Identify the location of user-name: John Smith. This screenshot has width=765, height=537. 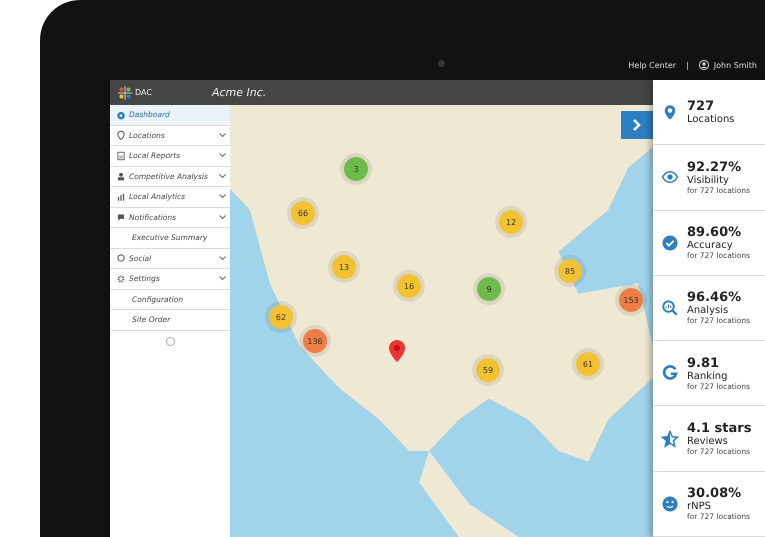
(735, 65).